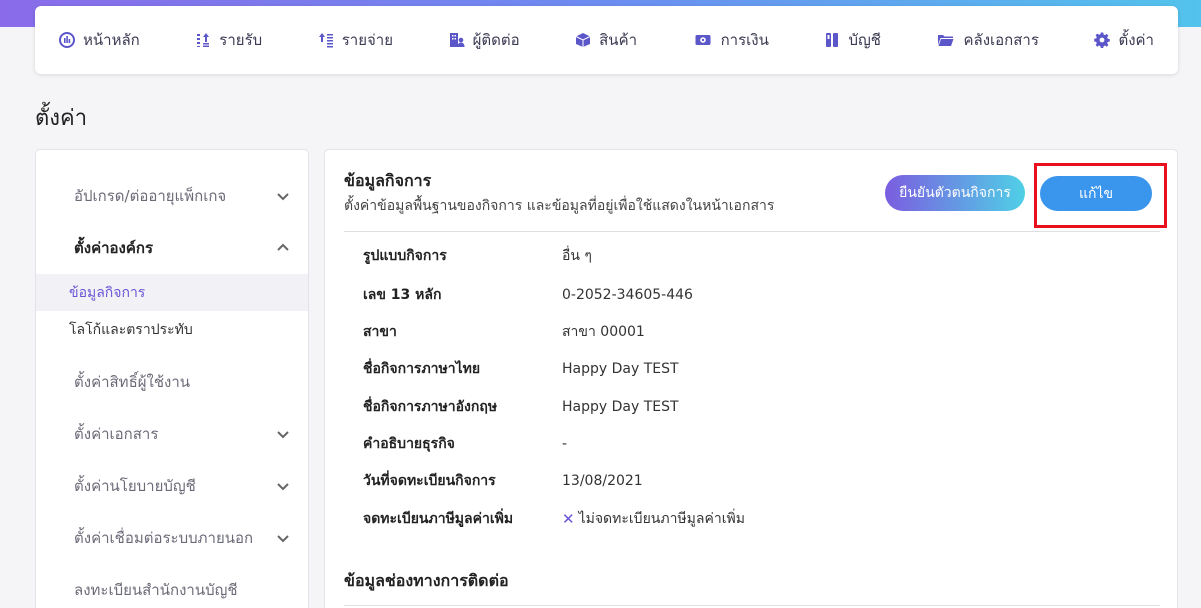  I want to click on info-label: คำอธิบายธุรกิจ, so click(409, 444).